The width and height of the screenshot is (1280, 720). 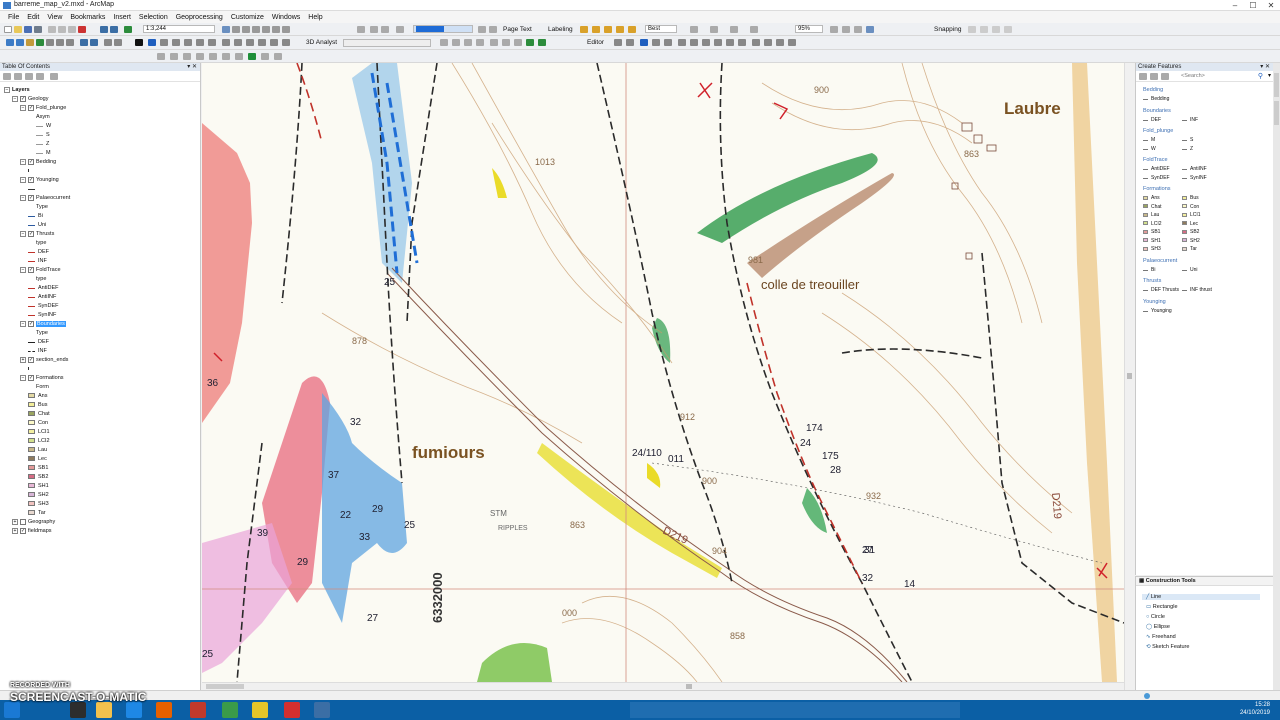 What do you see at coordinates (239, 56) in the screenshot?
I see `draw-fill-icon` at bounding box center [239, 56].